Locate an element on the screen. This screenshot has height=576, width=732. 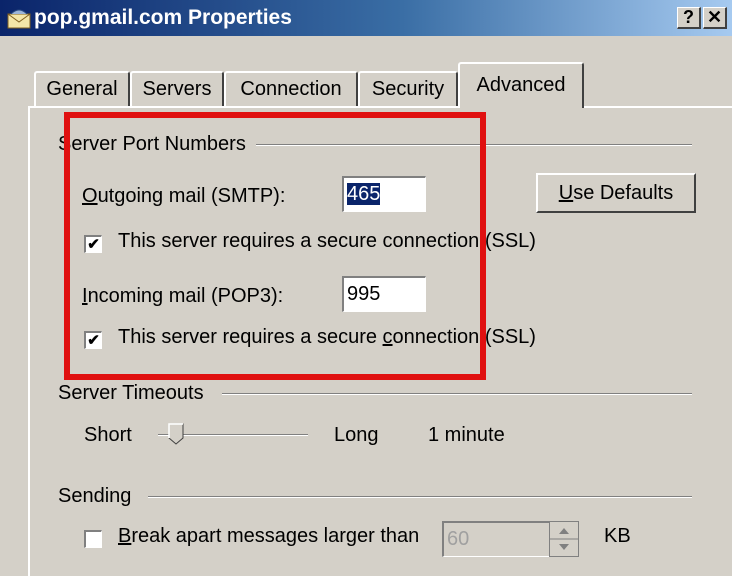
tab-connection: Connection is located at coordinates (291, 89).